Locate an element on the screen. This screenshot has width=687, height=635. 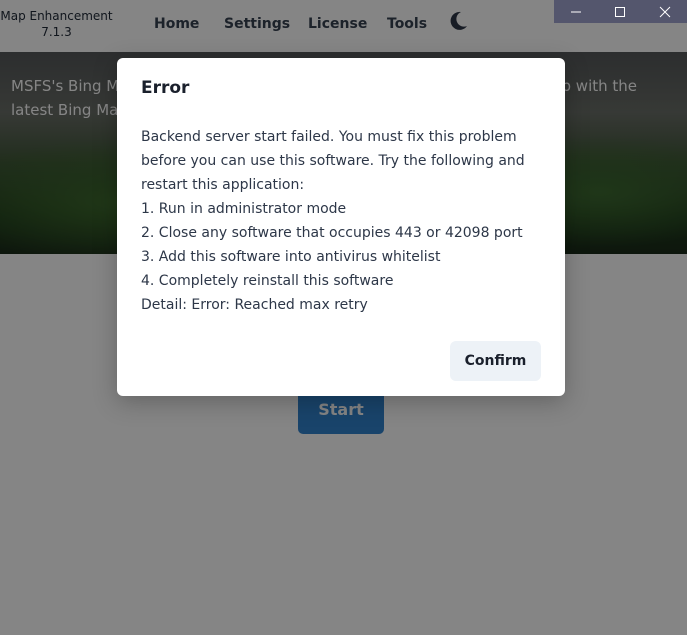
minimize-button-overlay is located at coordinates (576, 11).